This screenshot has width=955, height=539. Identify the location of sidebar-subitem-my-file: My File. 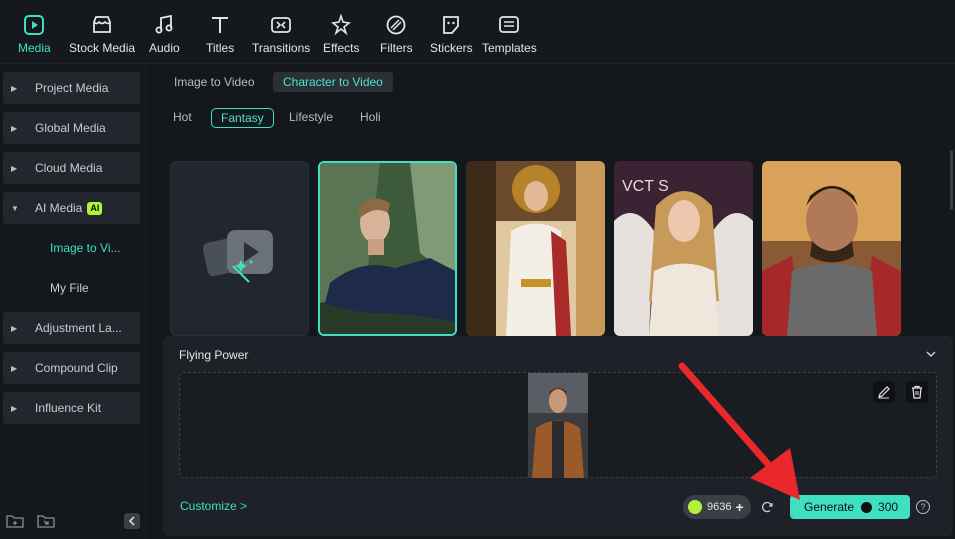
(69, 288).